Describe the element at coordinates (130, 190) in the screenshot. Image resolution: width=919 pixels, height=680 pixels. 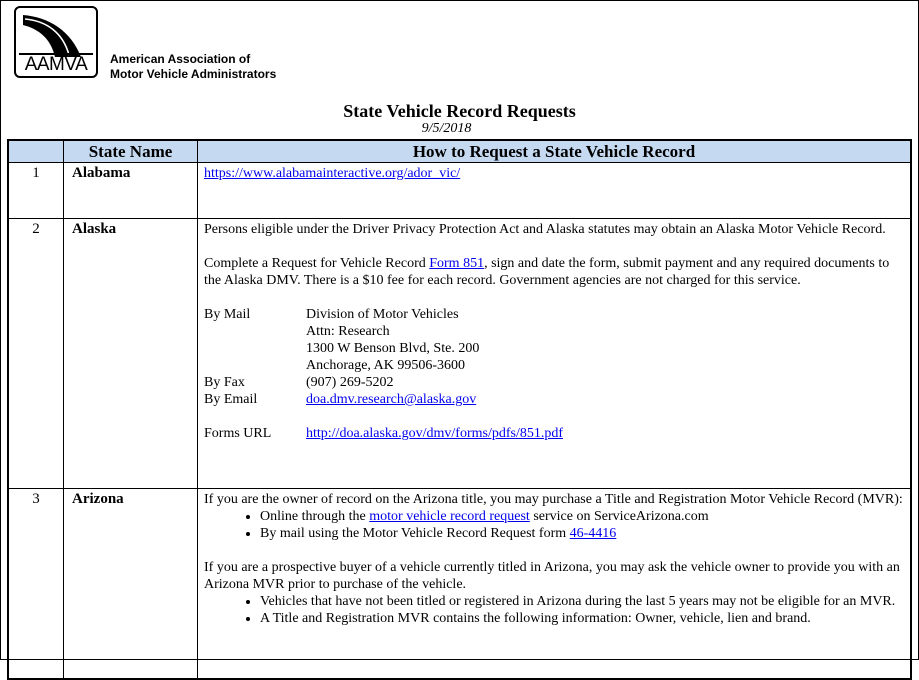
I see `state-name: Alabama` at that location.